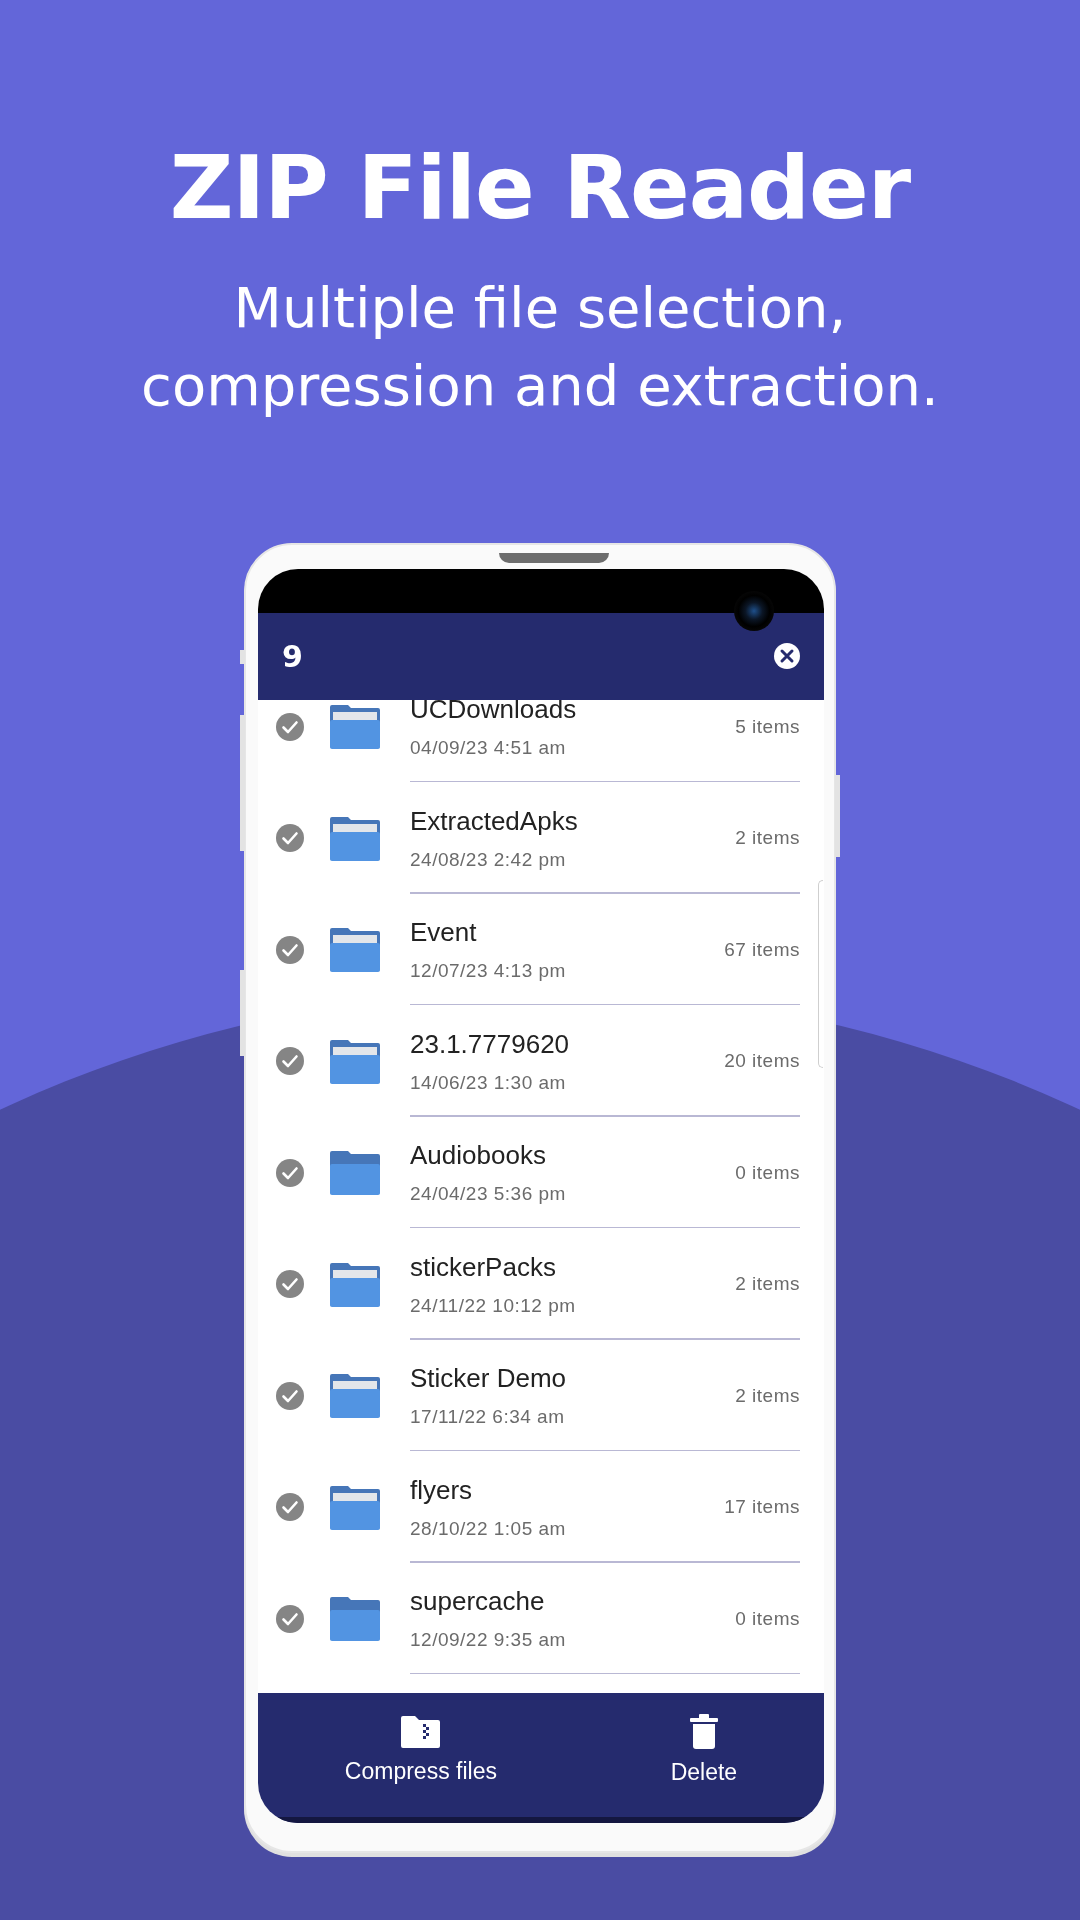  Describe the element at coordinates (488, 1417) in the screenshot. I see `file-date: 17/11/22 6:34 am` at that location.